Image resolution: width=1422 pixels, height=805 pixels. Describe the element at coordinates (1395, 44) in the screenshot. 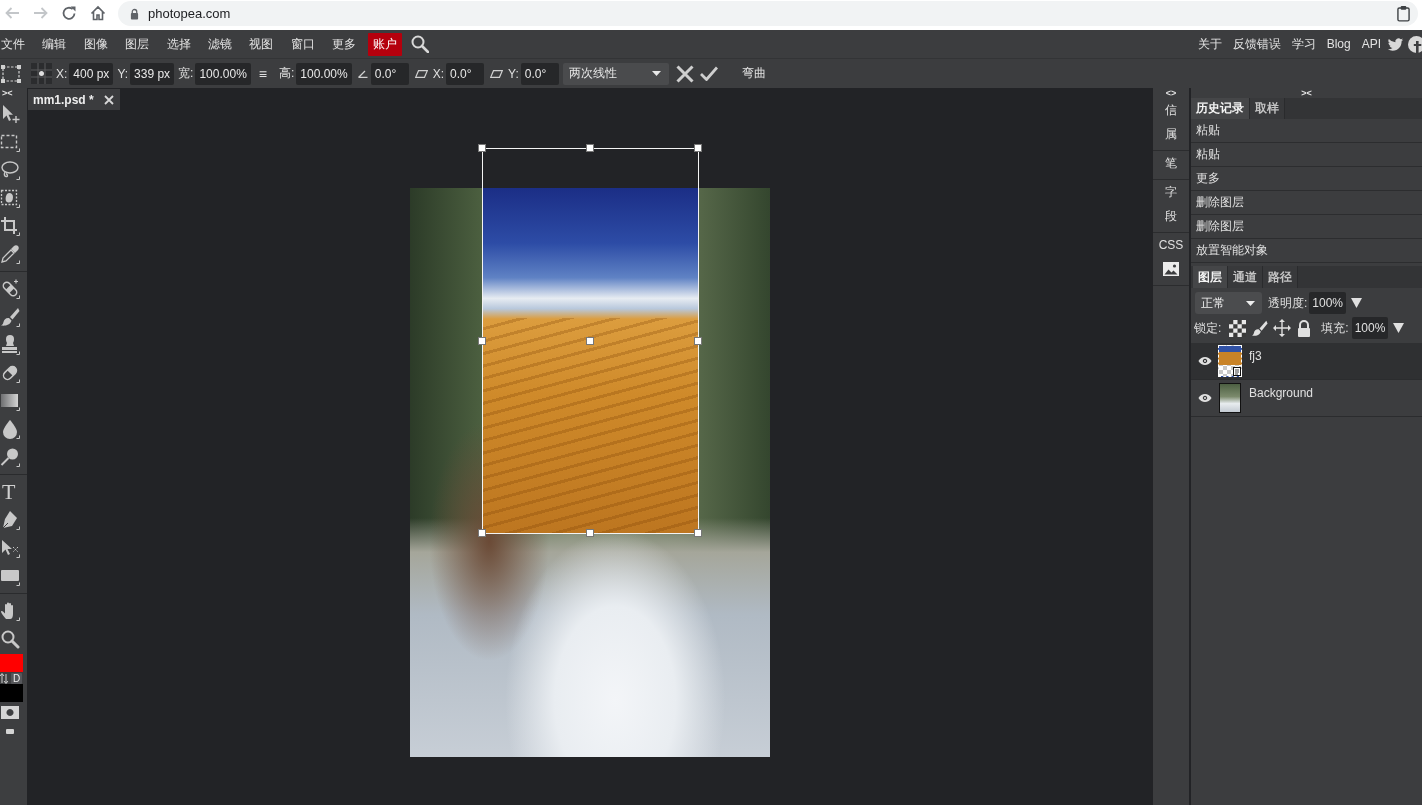

I see `bird-icon` at that location.